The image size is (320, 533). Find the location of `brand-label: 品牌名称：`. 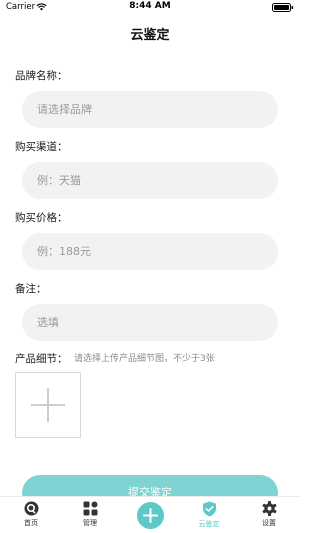

brand-label: 品牌名称： is located at coordinates (41, 76).